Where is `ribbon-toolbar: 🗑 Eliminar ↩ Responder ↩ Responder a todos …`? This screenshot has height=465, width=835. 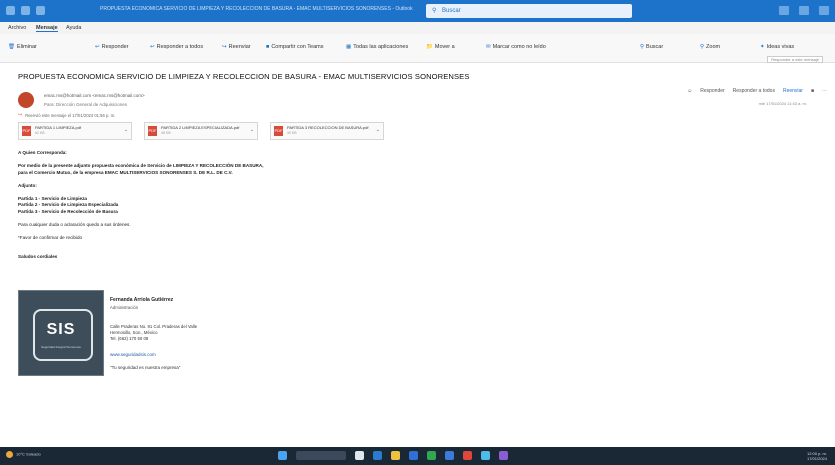 ribbon-toolbar: 🗑 Eliminar ↩ Responder ↩ Responder a todos … is located at coordinates (417, 48).